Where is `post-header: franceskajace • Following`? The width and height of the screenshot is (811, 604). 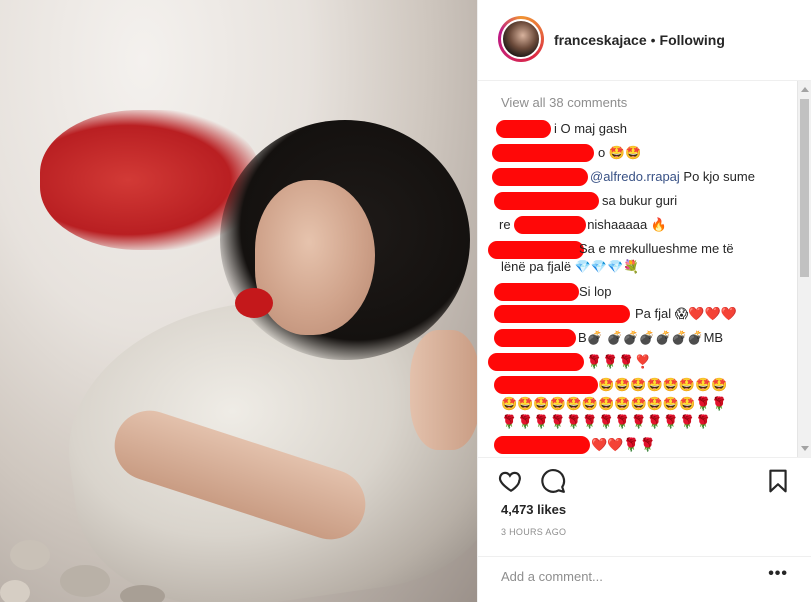 post-header: franceskajace • Following is located at coordinates (644, 40).